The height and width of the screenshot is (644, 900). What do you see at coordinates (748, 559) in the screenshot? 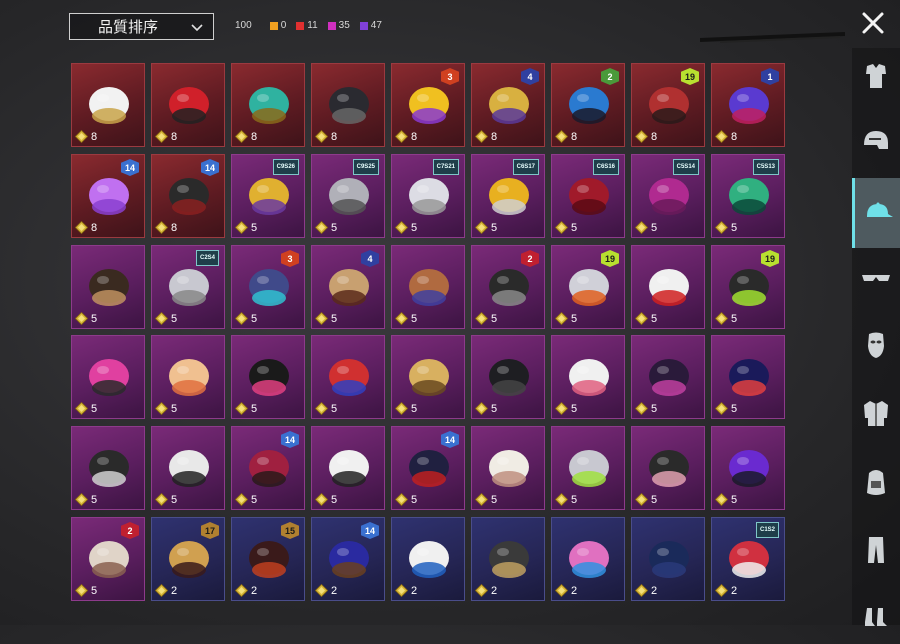
I see `inventory-item: C1S2 2` at bounding box center [748, 559].